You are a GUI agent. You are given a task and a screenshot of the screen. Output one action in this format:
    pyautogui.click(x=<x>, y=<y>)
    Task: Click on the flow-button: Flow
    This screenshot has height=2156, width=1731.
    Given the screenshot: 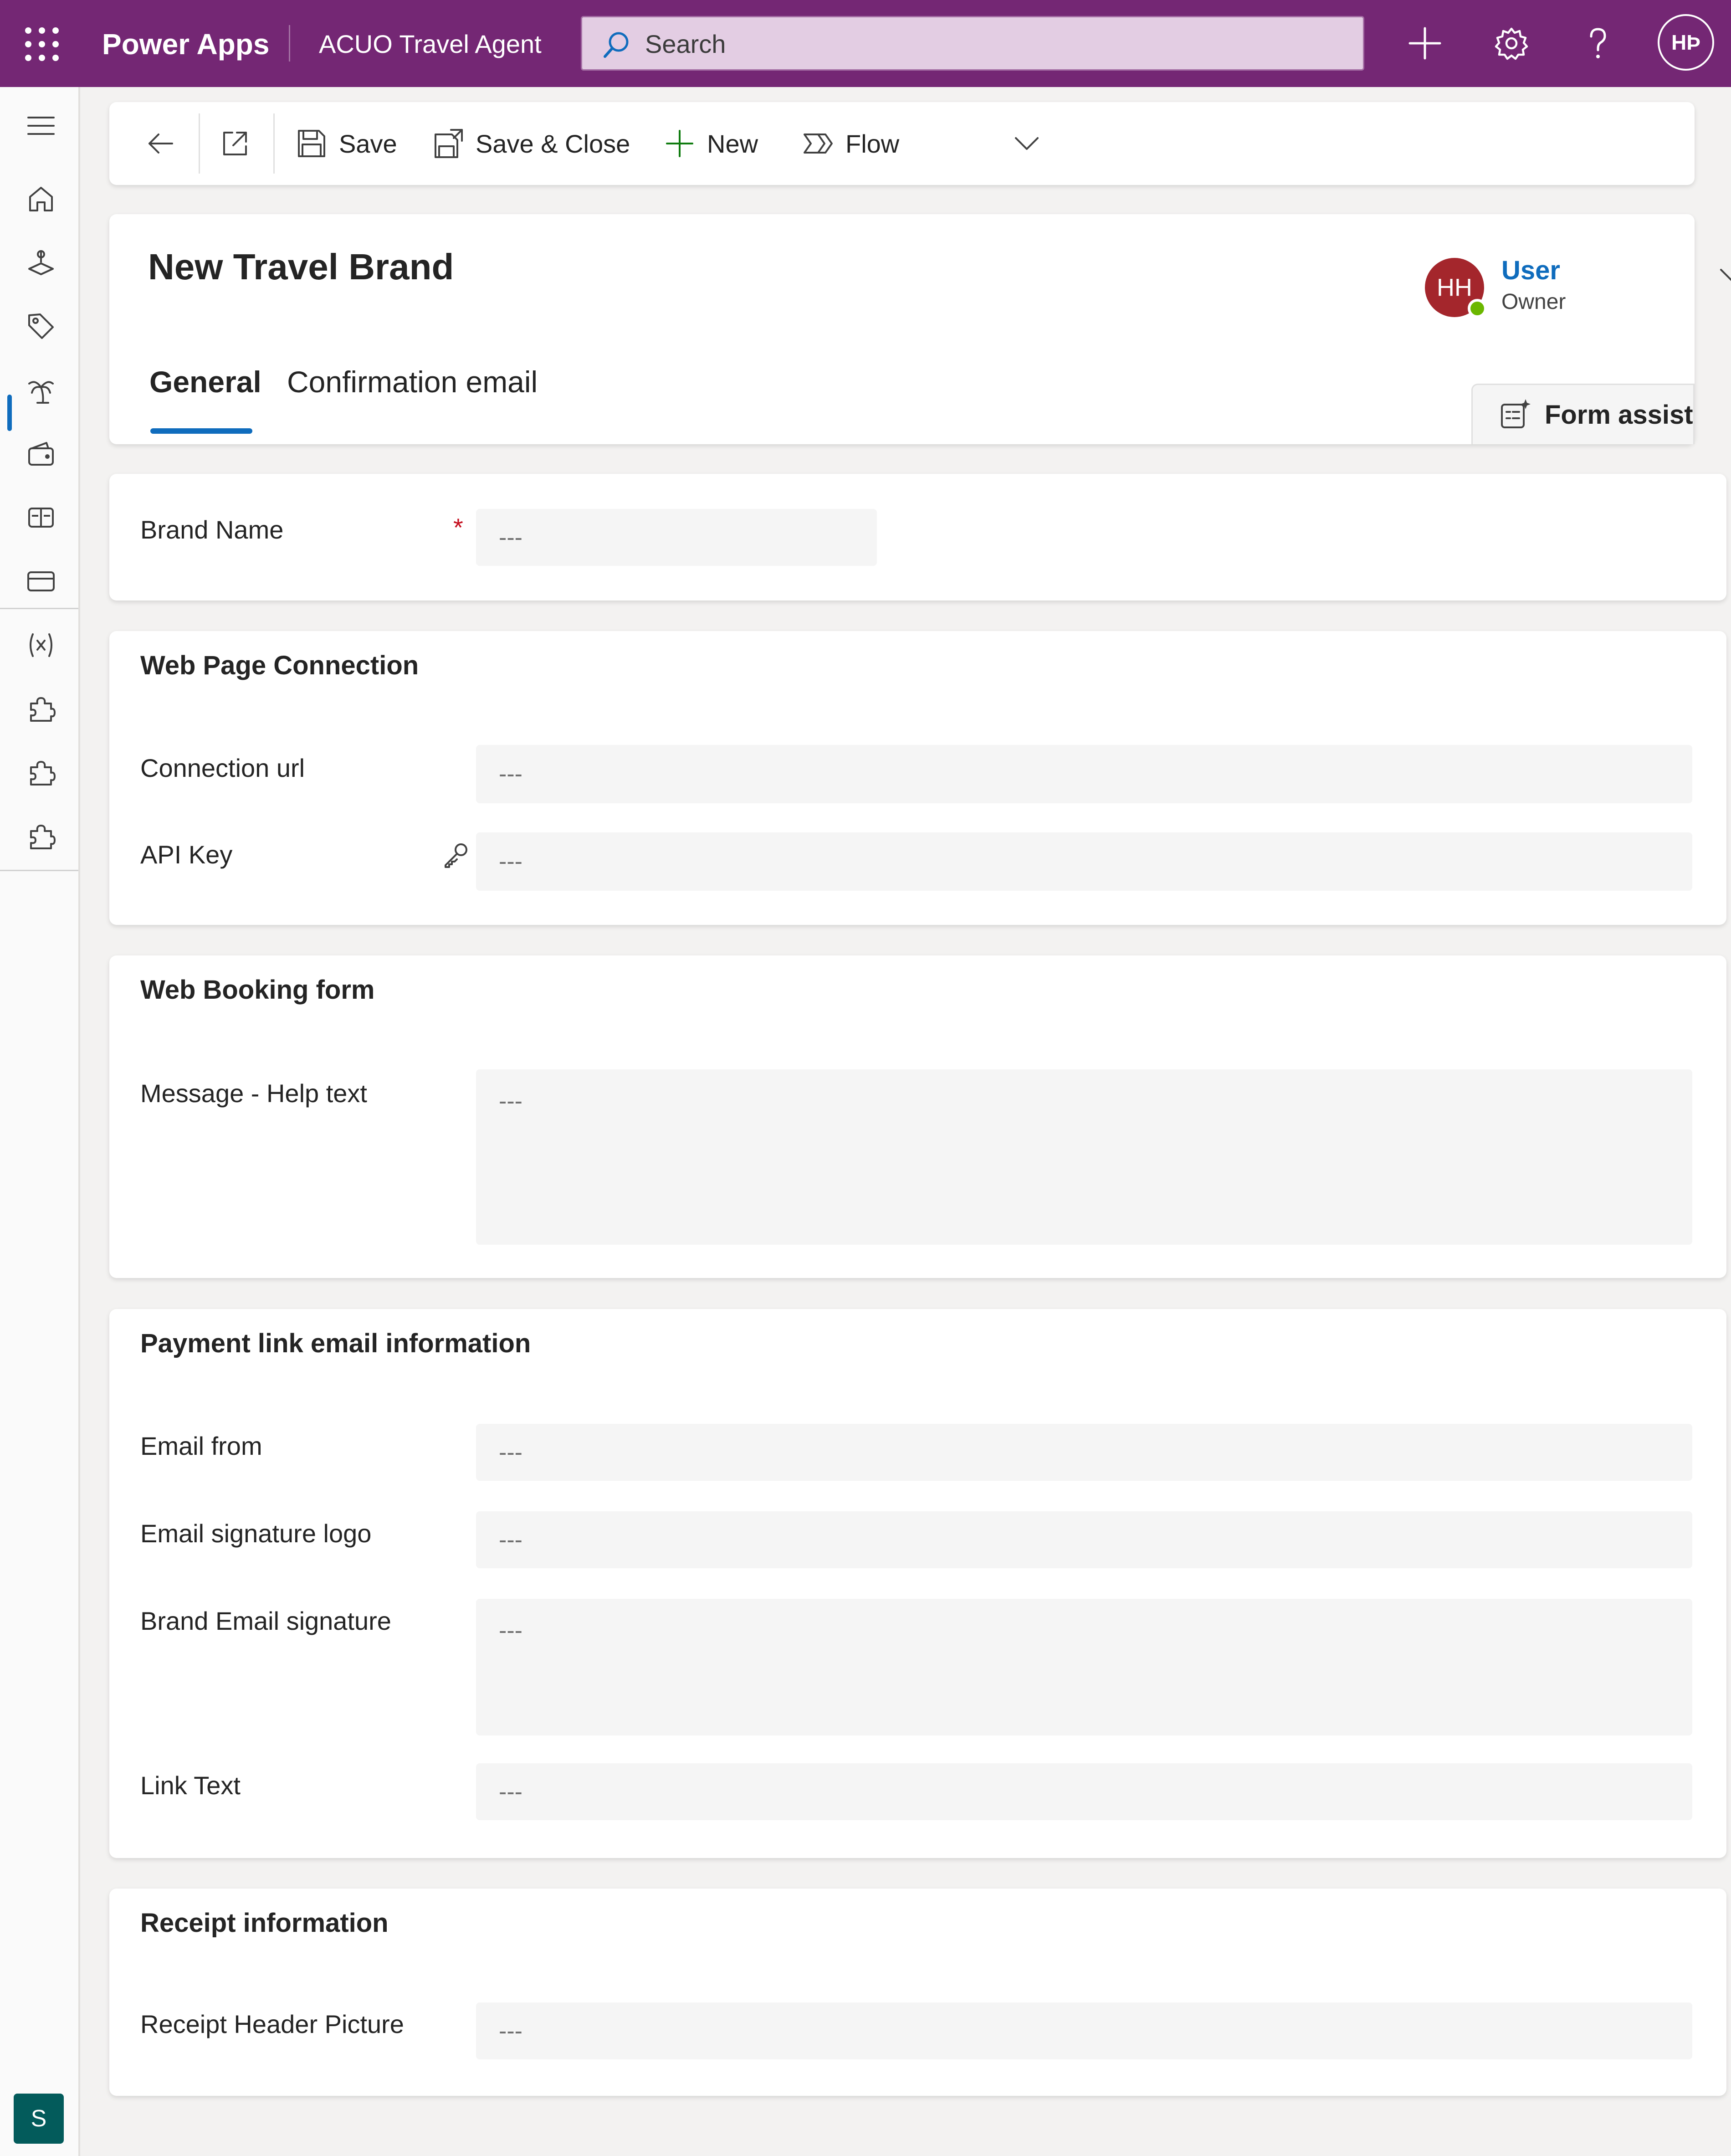 What is the action you would take?
    pyautogui.click(x=851, y=143)
    